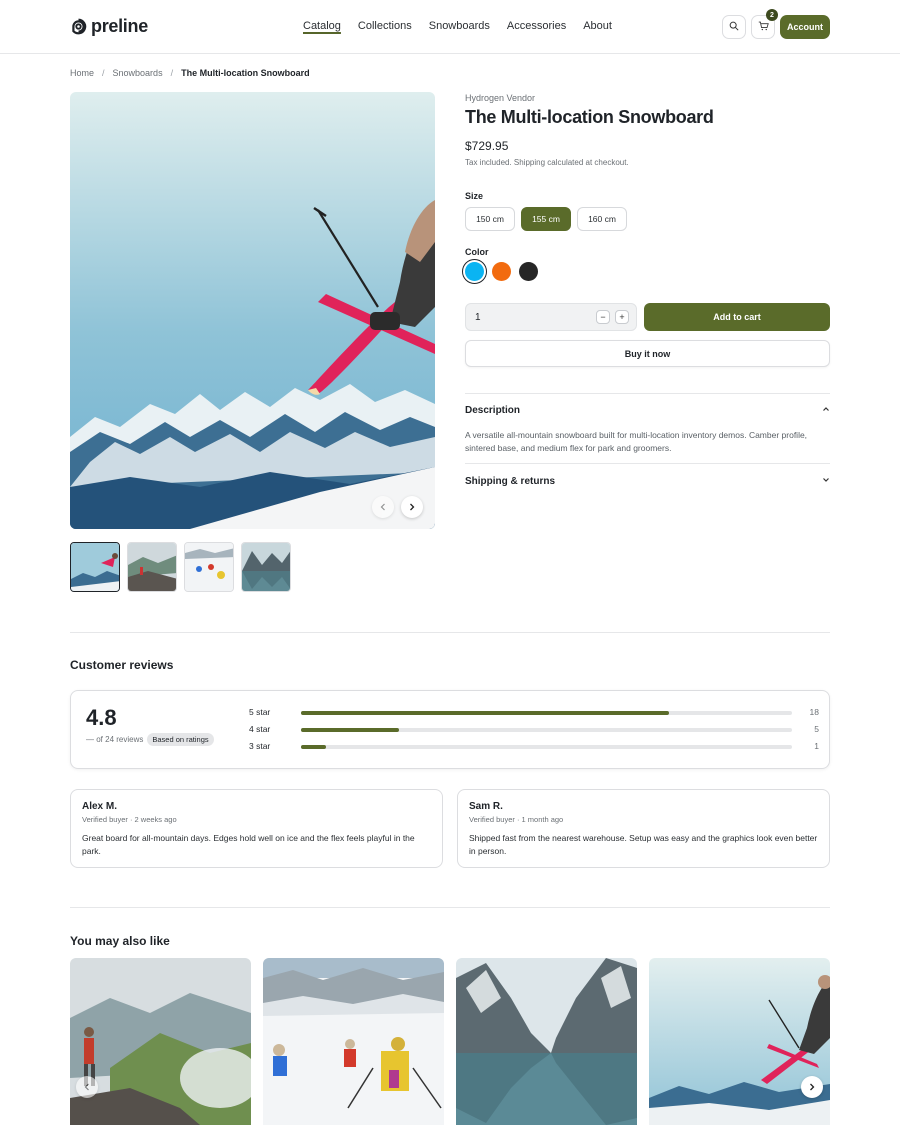 Image resolution: width=900 pixels, height=1125 pixels. Describe the element at coordinates (78, 26) in the screenshot. I see `logo-icon` at that location.